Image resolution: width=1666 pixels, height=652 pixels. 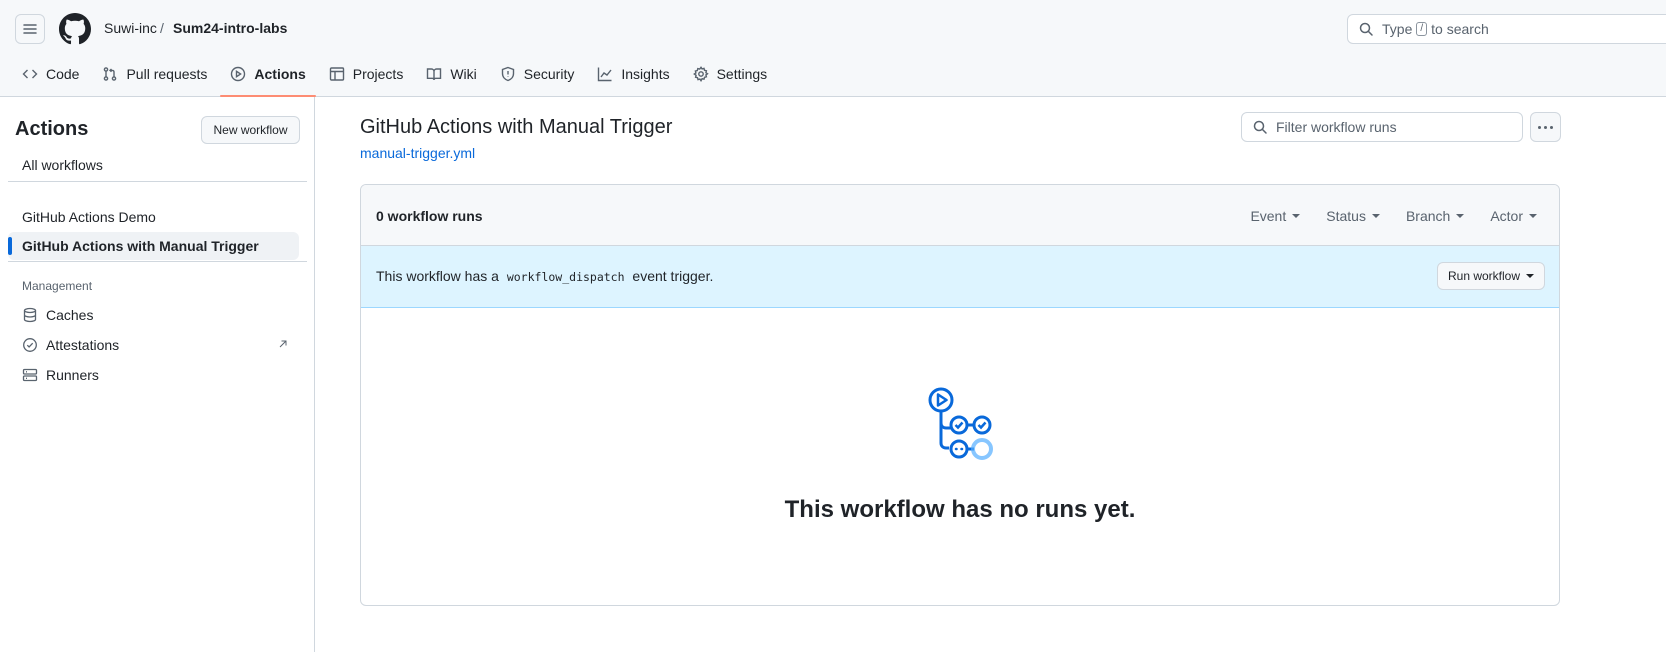 I want to click on sidebar-item-runners: Runners, so click(x=153, y=375).